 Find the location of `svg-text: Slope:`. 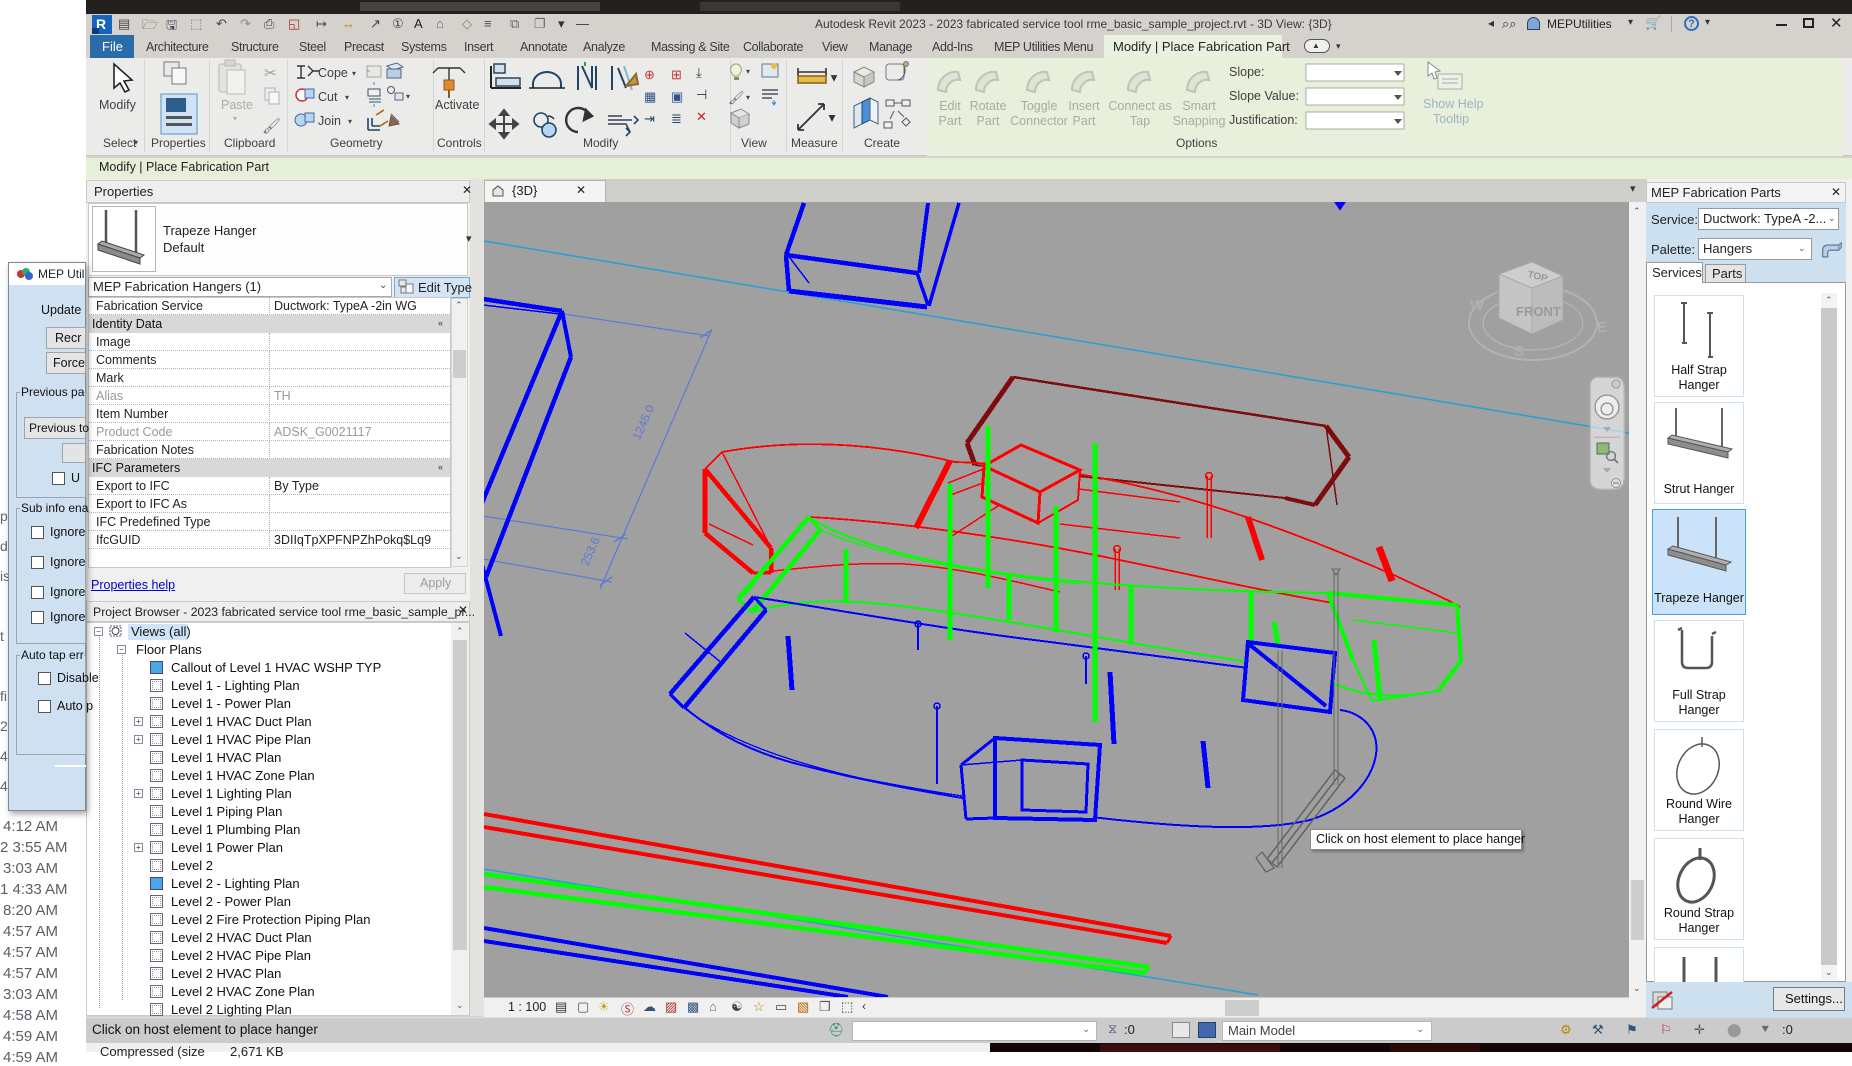

svg-text: Slope: is located at coordinates (1246, 72).